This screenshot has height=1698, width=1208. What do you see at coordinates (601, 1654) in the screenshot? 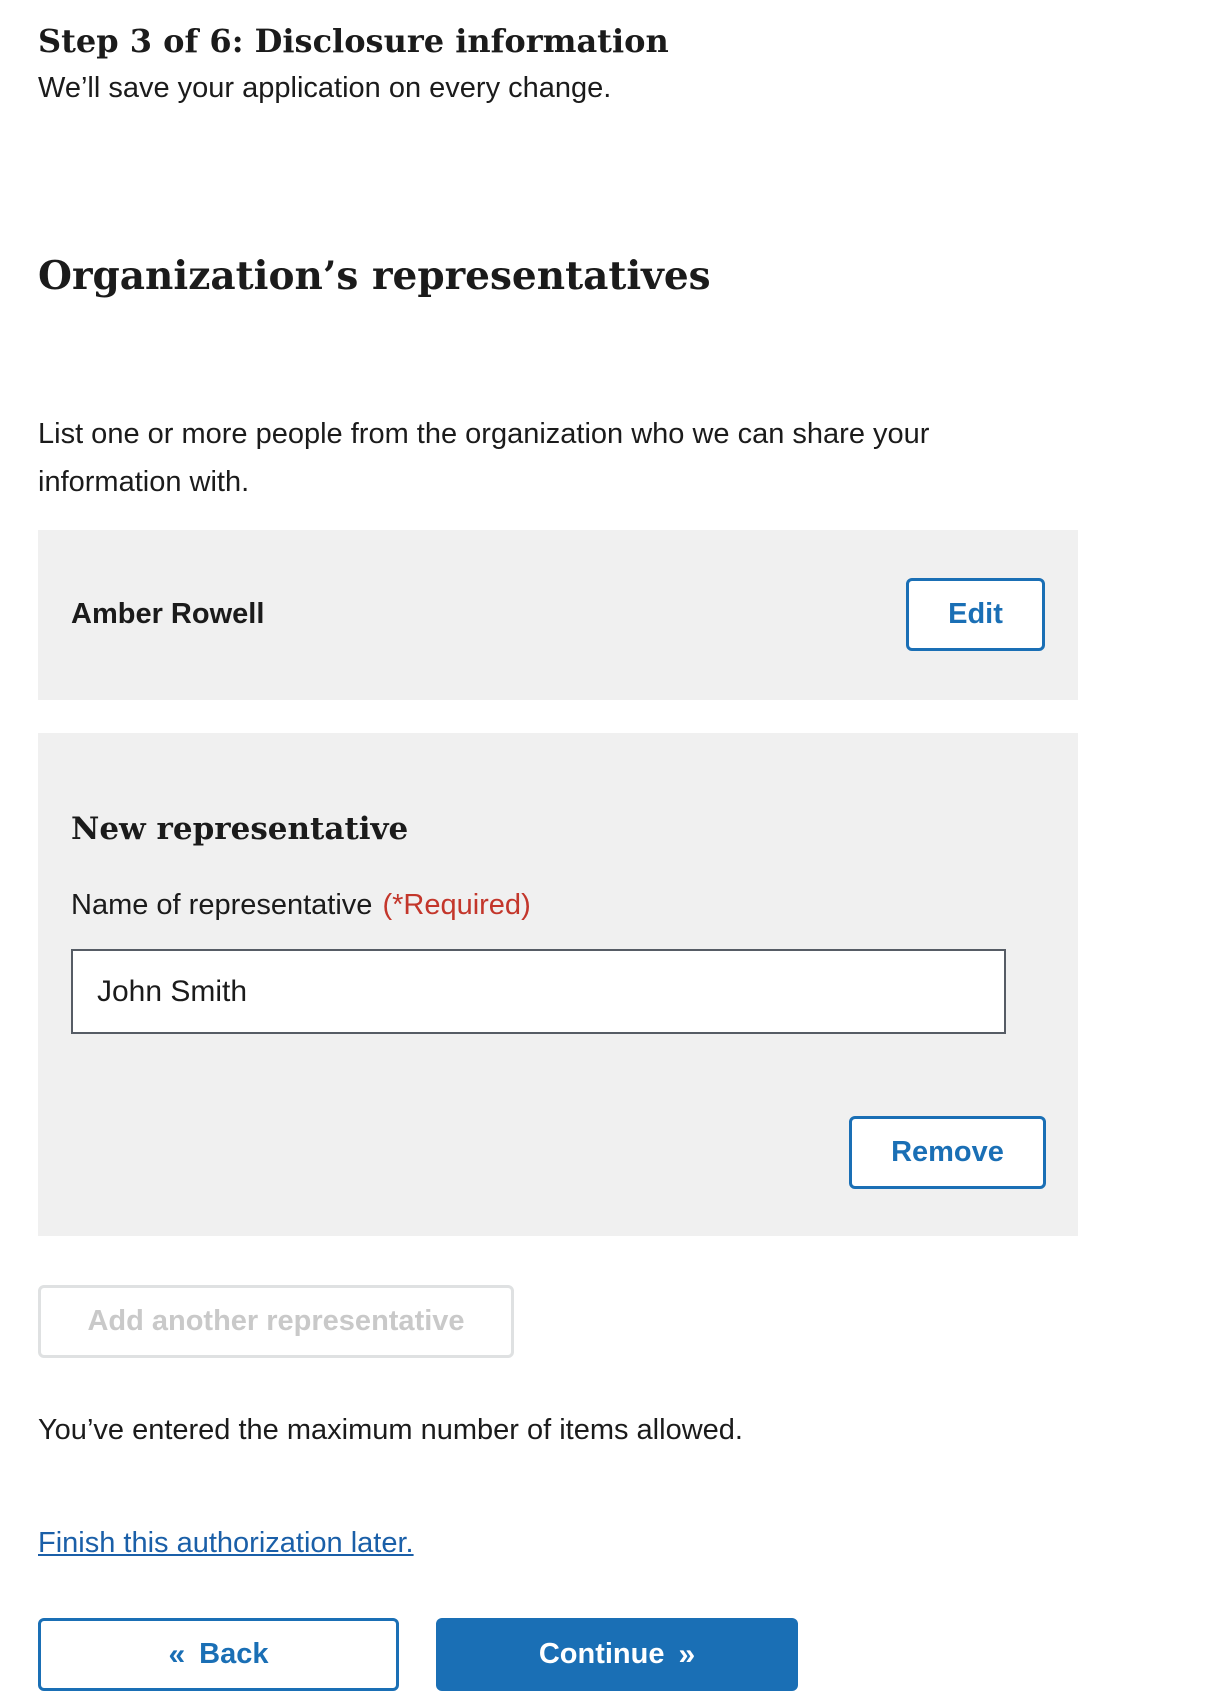
I see `continue-button-label: Continue` at bounding box center [601, 1654].